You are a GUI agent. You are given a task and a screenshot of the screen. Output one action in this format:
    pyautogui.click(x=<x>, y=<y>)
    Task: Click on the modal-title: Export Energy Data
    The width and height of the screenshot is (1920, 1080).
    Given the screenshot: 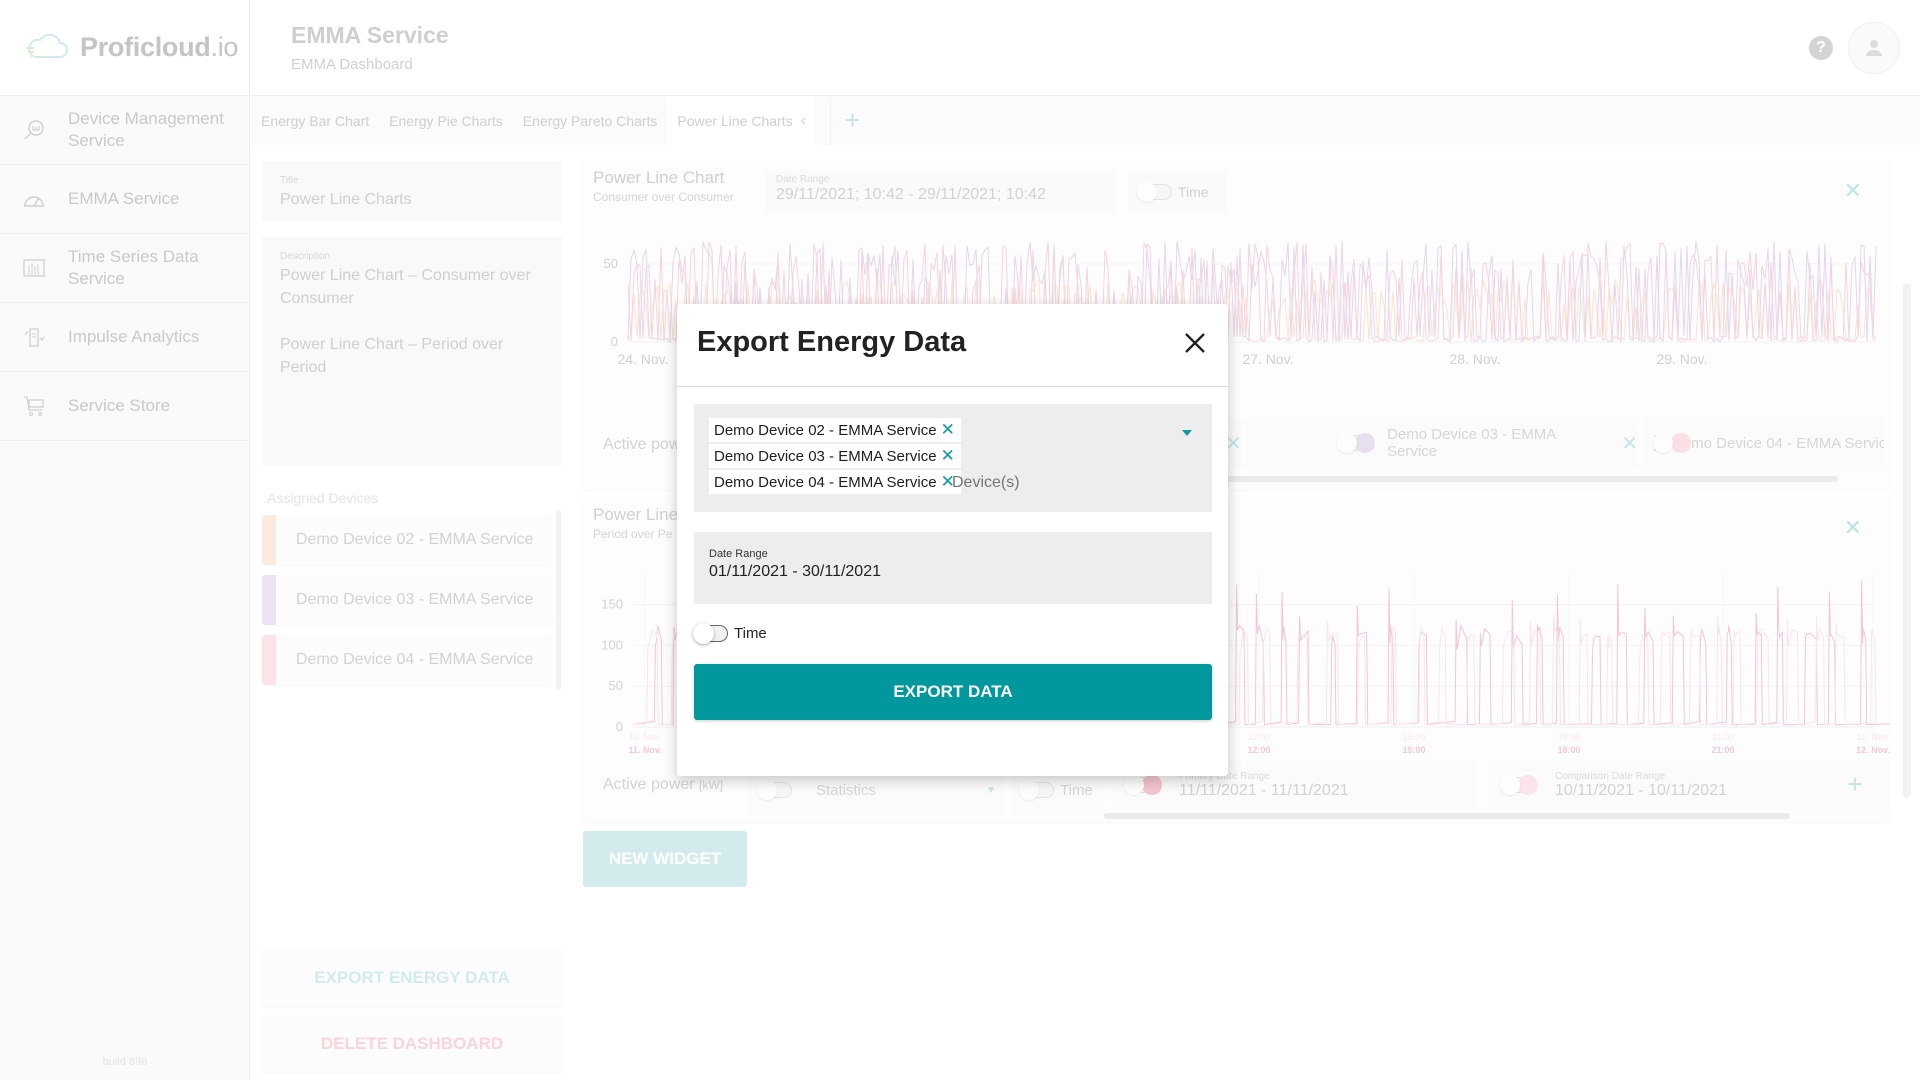 What is the action you would take?
    pyautogui.click(x=832, y=342)
    